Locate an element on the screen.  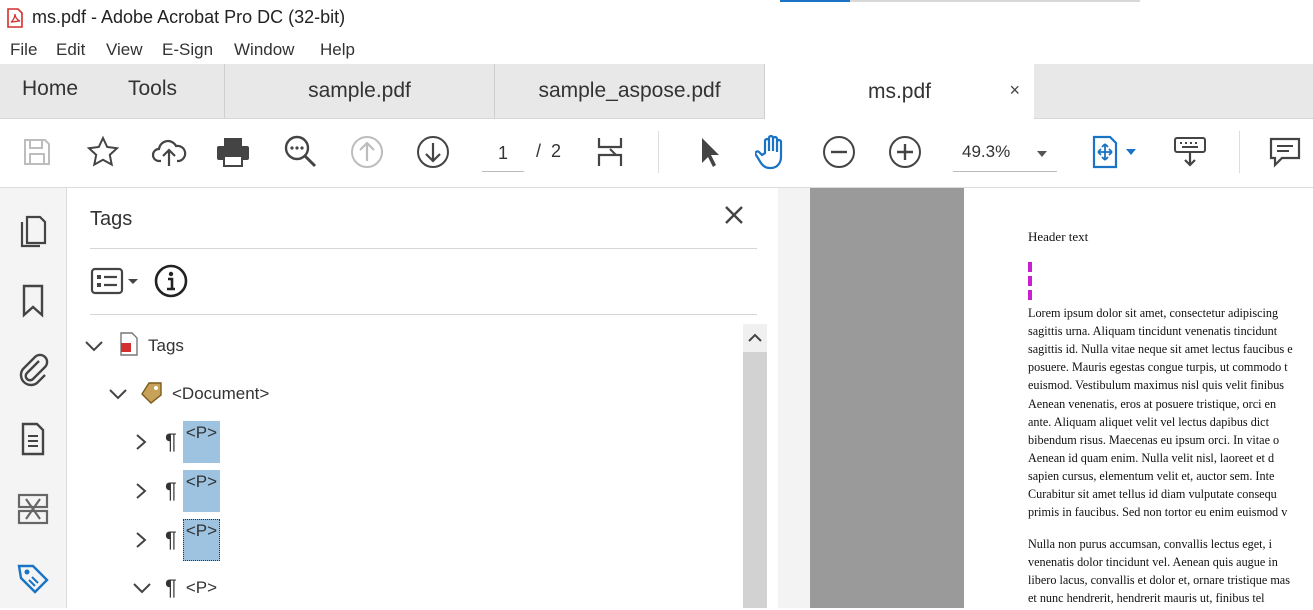
options-menu-button is located at coordinates (116, 283).